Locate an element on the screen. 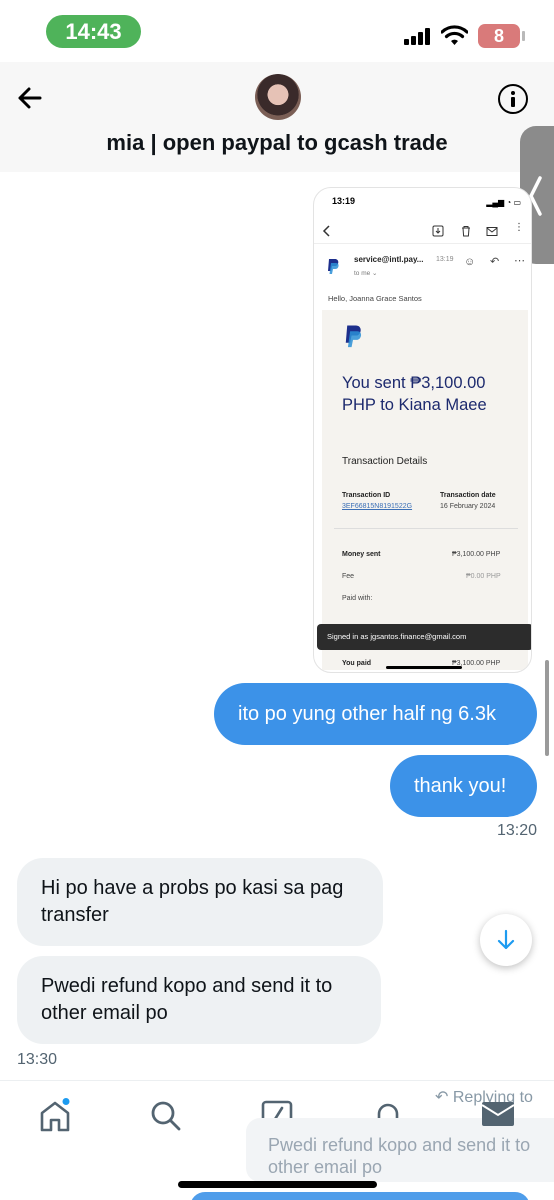 The height and width of the screenshot is (1200, 554). back-arrow-icon is located at coordinates (30, 98).